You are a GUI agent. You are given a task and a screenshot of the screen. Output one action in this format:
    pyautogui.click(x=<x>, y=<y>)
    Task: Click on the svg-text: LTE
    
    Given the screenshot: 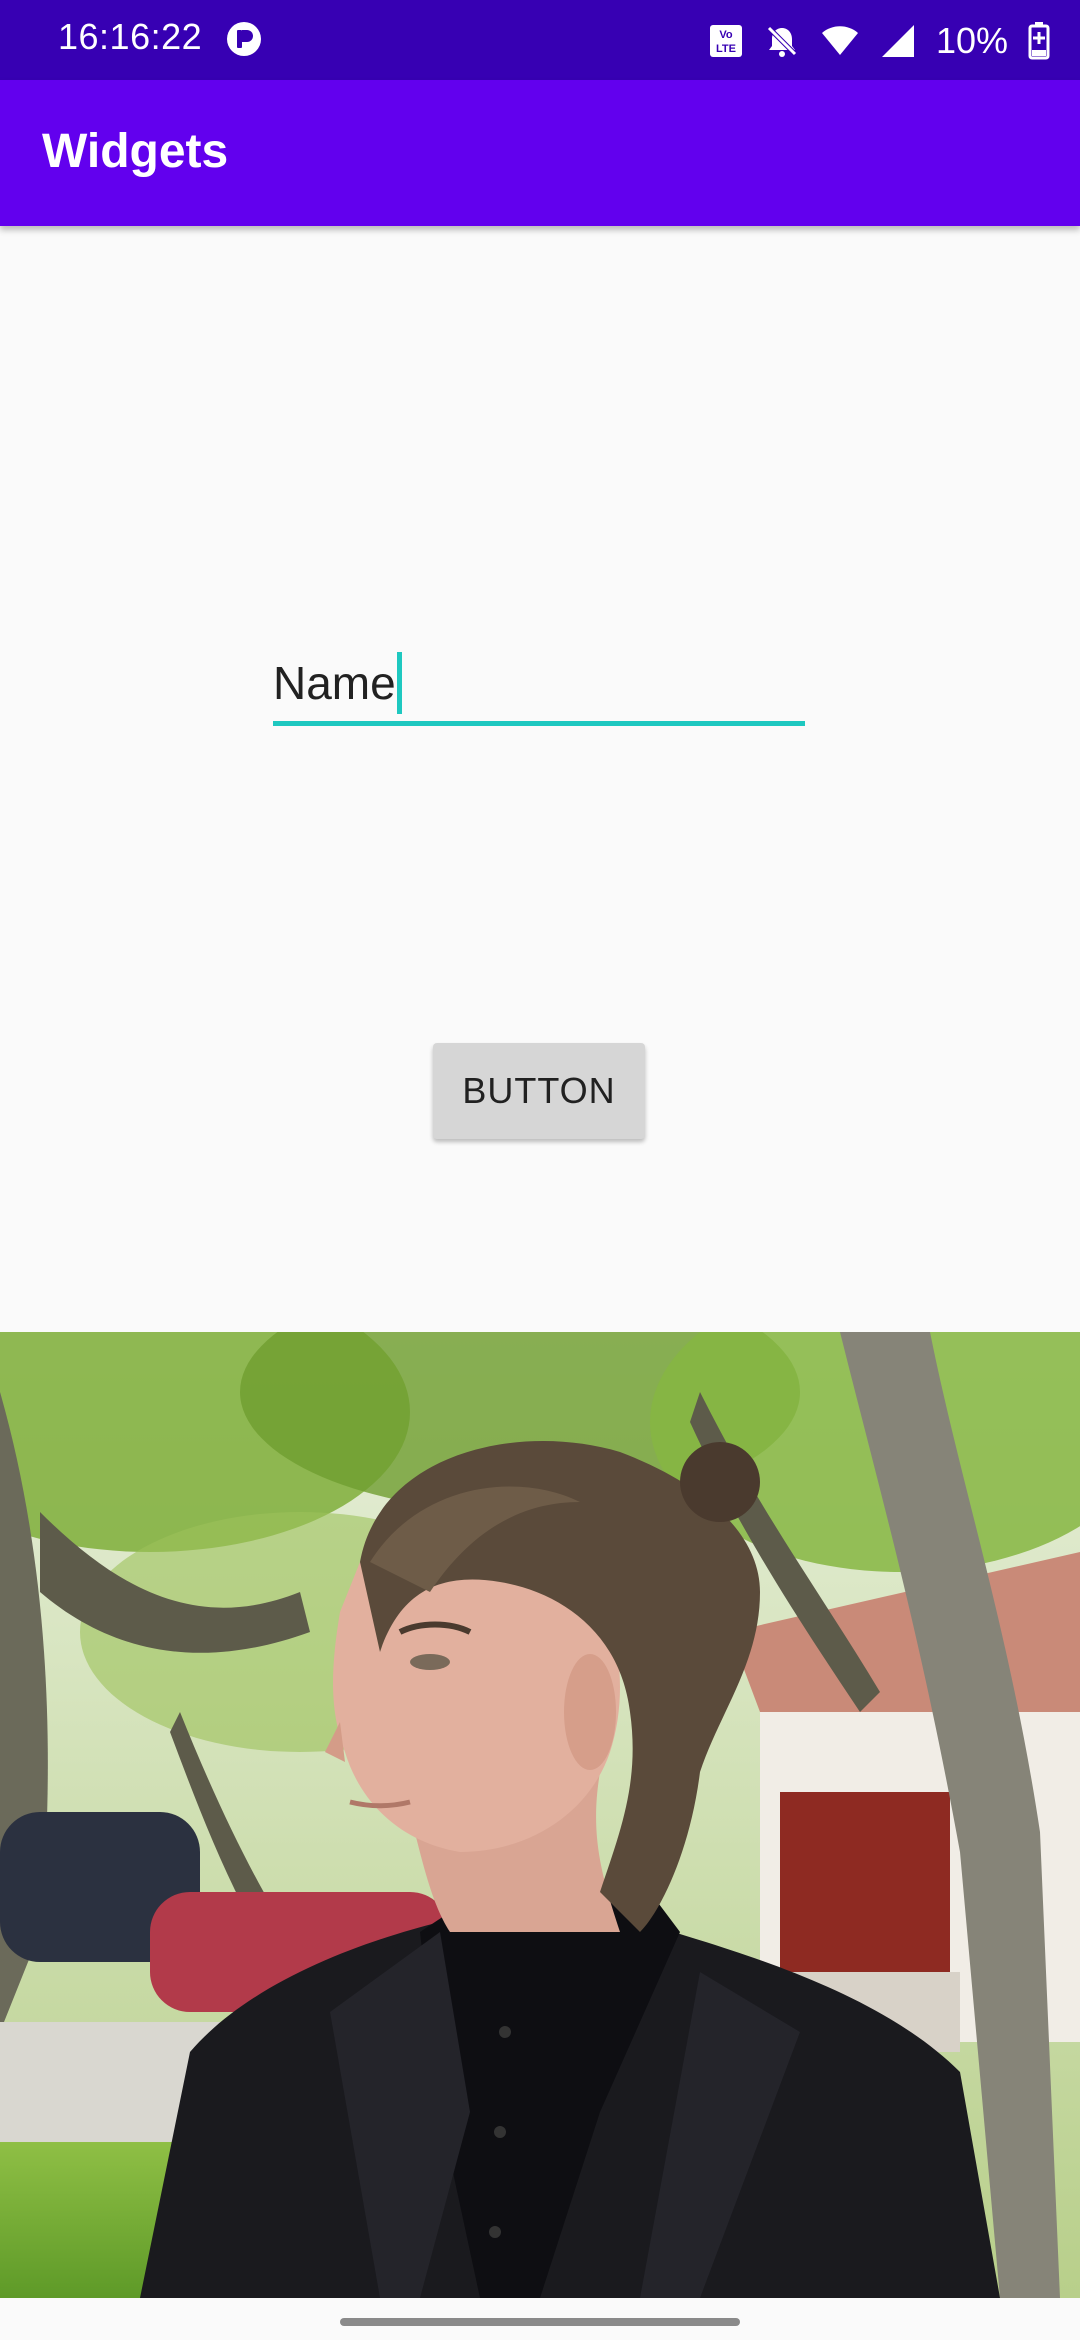 What is the action you would take?
    pyautogui.click(x=726, y=49)
    